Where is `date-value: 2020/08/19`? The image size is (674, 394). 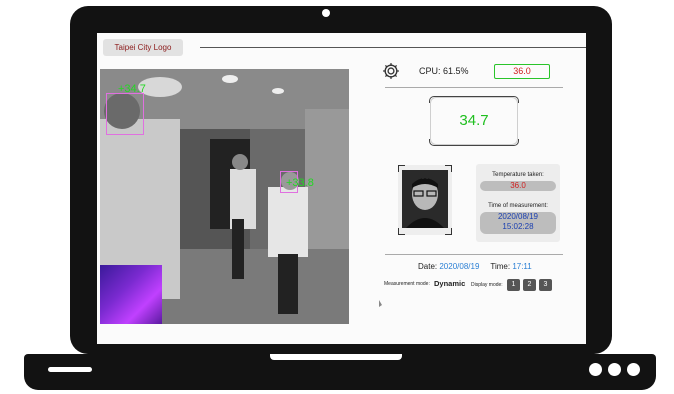
date-value: 2020/08/19 is located at coordinates (459, 266).